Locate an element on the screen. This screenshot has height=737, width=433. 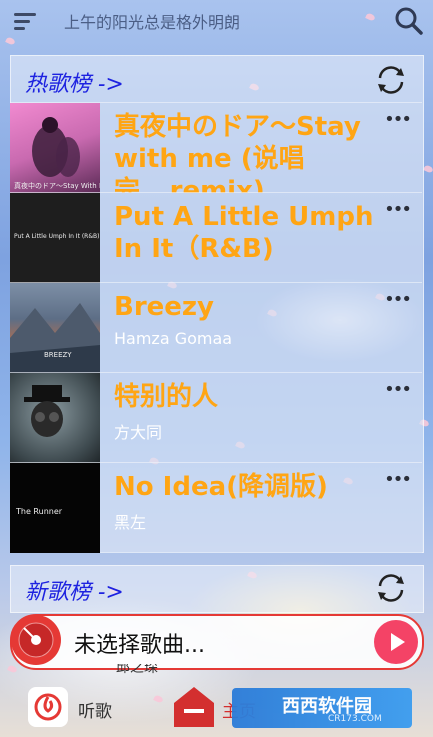
album-cover: BREEZY is located at coordinates (55, 328).